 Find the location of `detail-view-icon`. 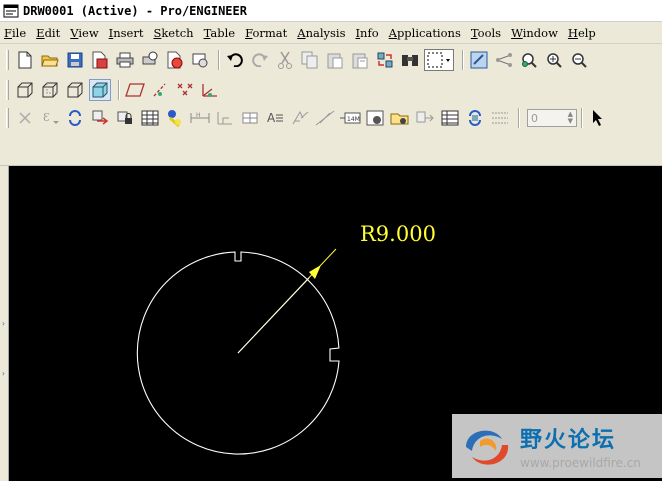

detail-view-icon is located at coordinates (375, 118).